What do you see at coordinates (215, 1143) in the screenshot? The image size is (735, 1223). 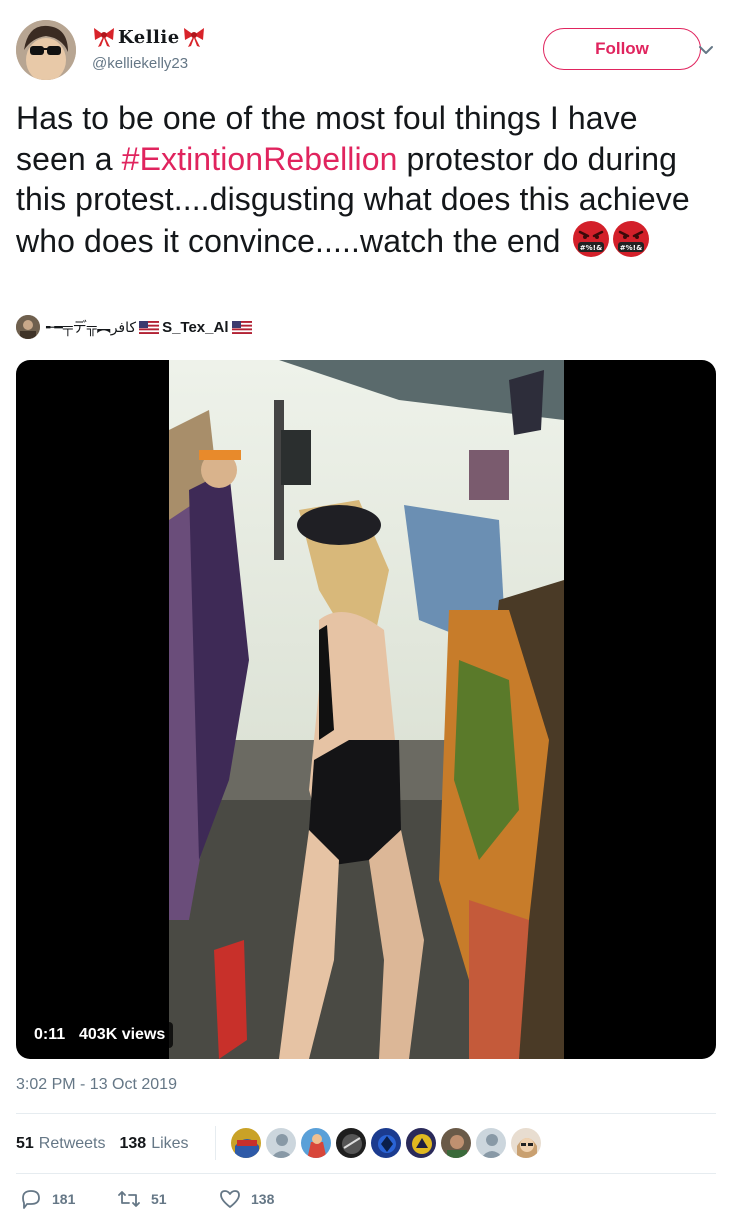 I see `stats-separator` at bounding box center [215, 1143].